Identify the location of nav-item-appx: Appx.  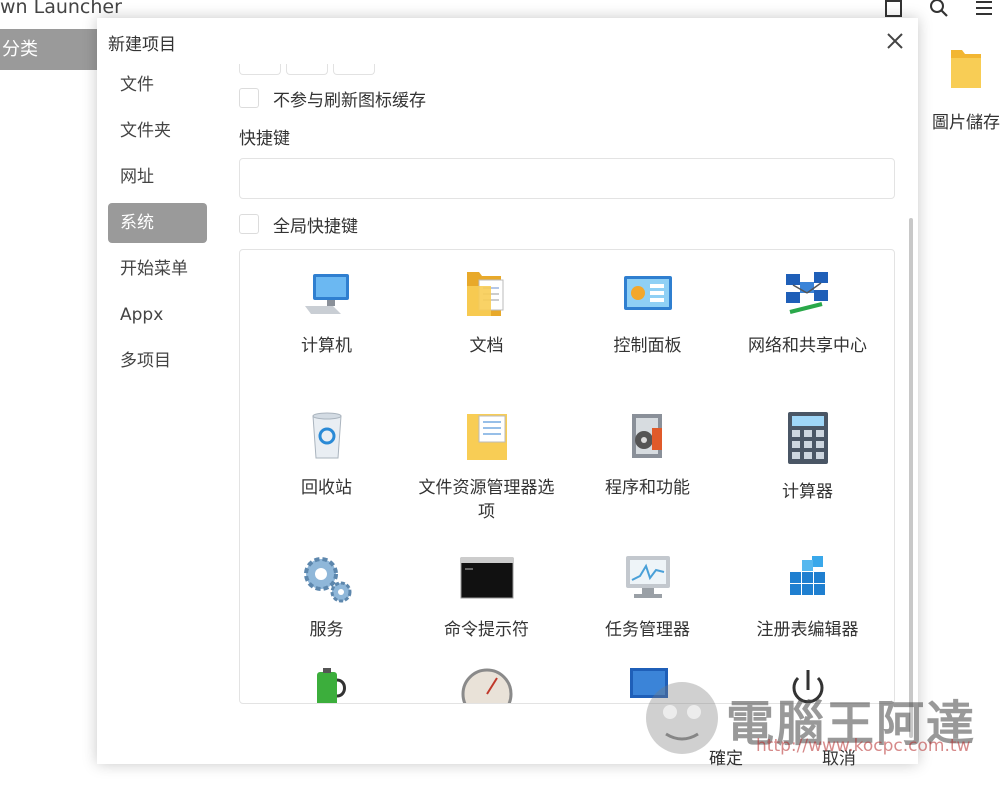
(157, 315).